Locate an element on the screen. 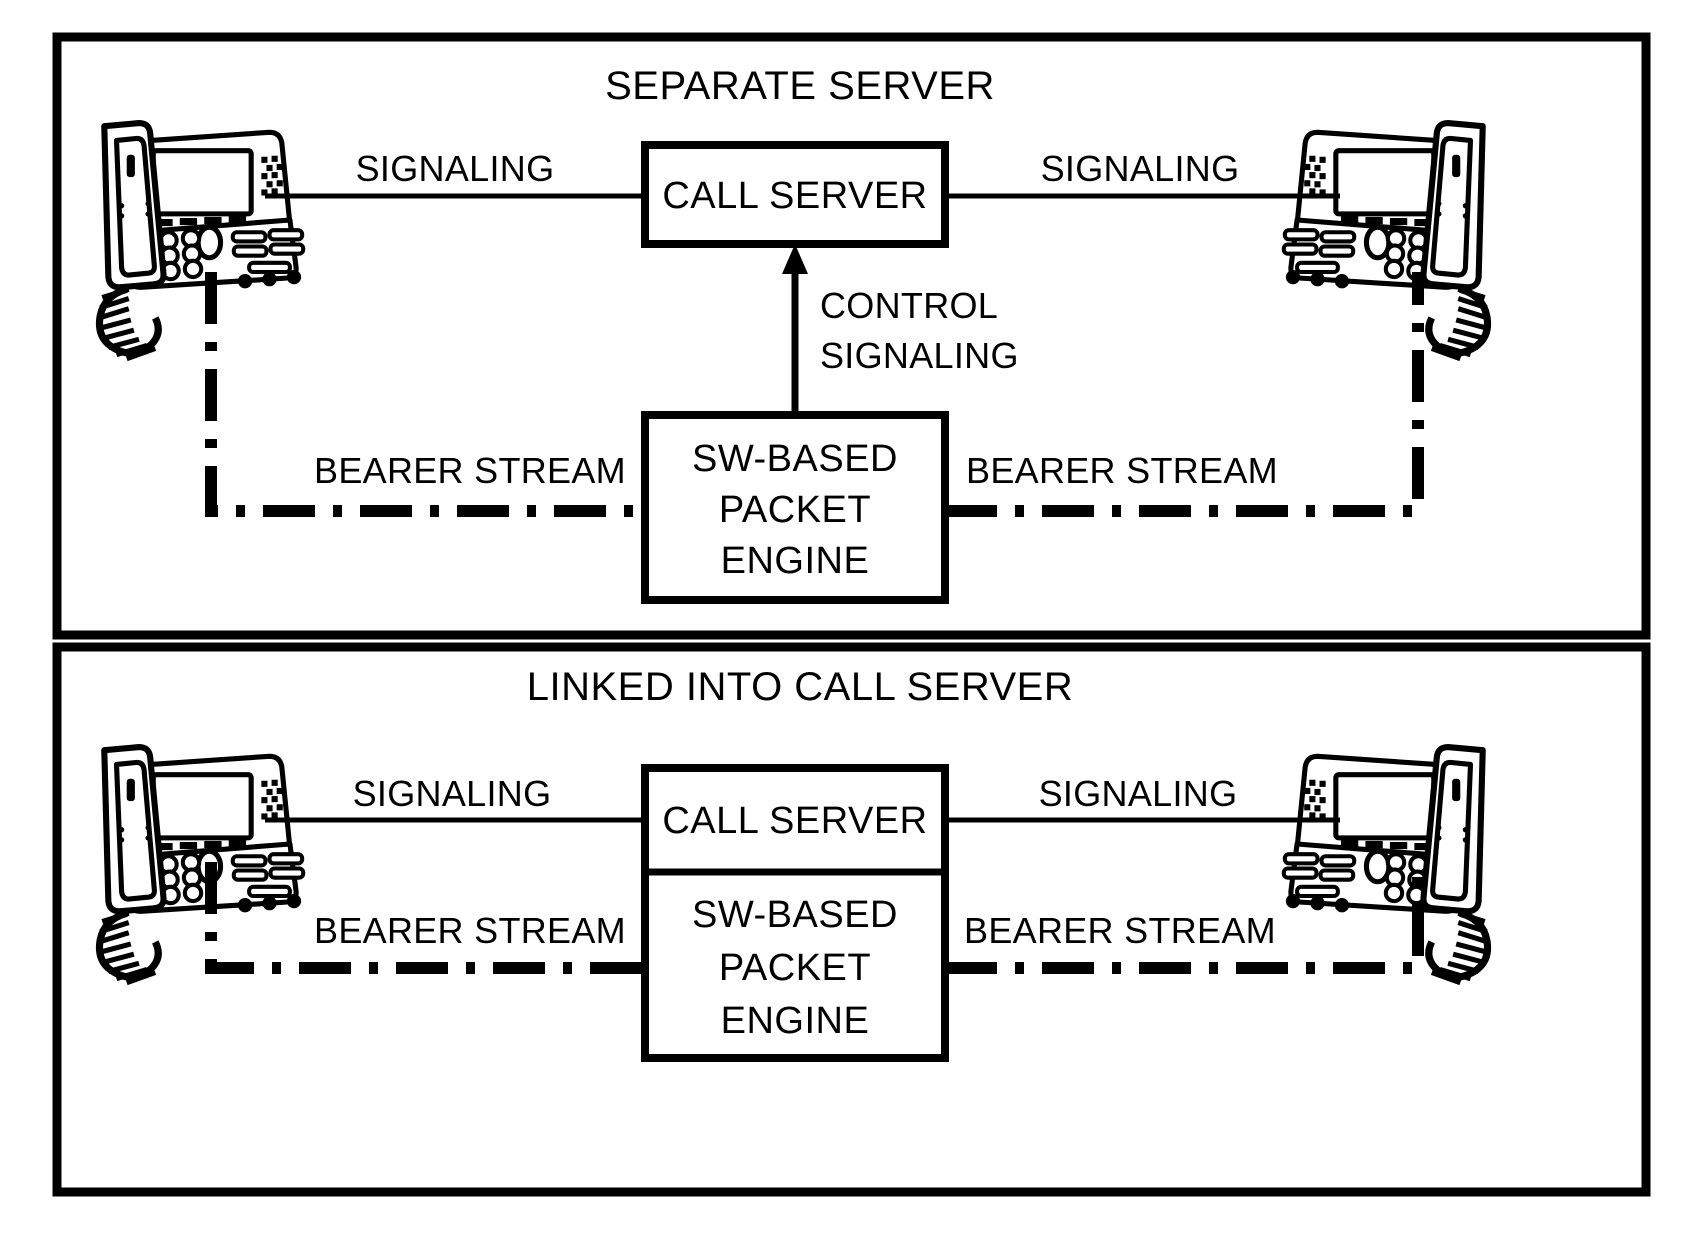 This screenshot has width=1703, height=1236. packet-engine-label-upper-l1: SW-BASED is located at coordinates (795, 459).